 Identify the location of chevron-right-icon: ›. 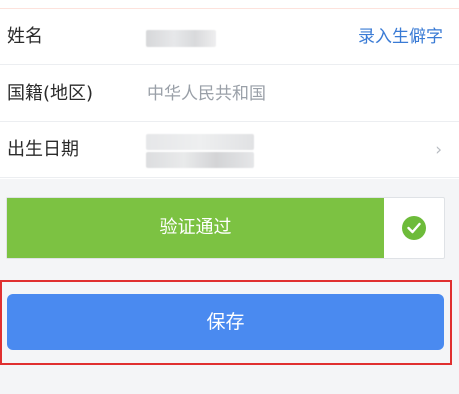
(438, 150).